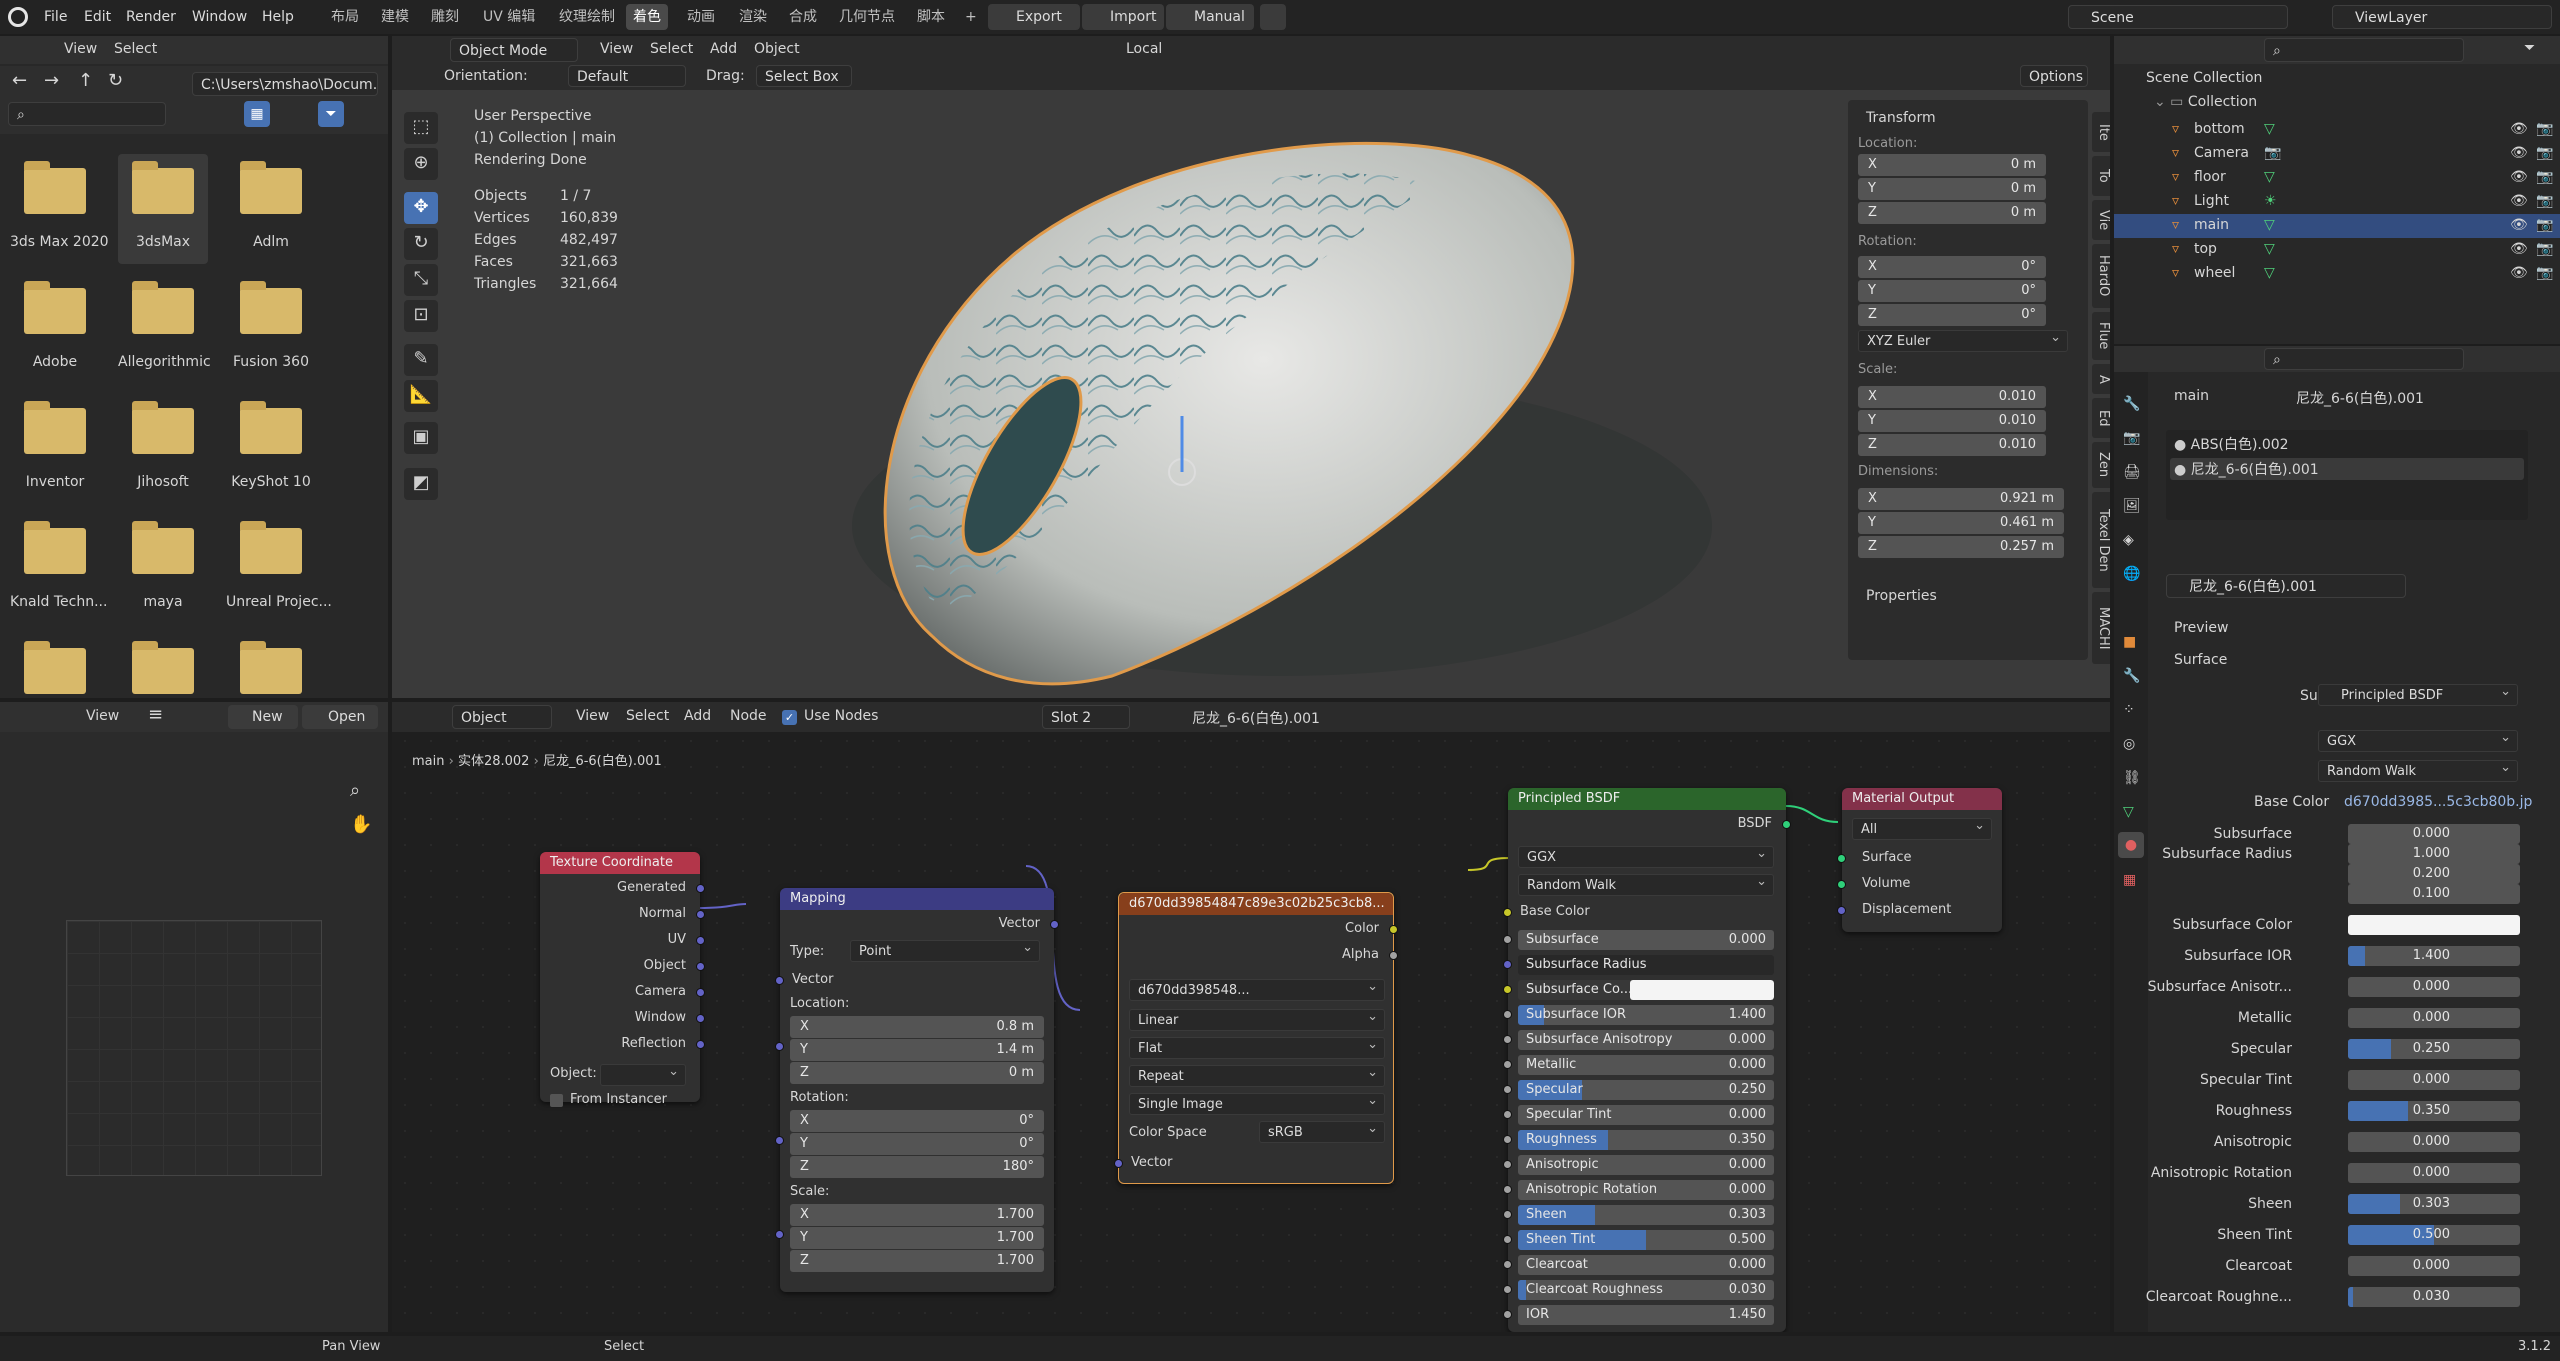  What do you see at coordinates (2191, 396) in the screenshot?
I see `properties-object: main` at bounding box center [2191, 396].